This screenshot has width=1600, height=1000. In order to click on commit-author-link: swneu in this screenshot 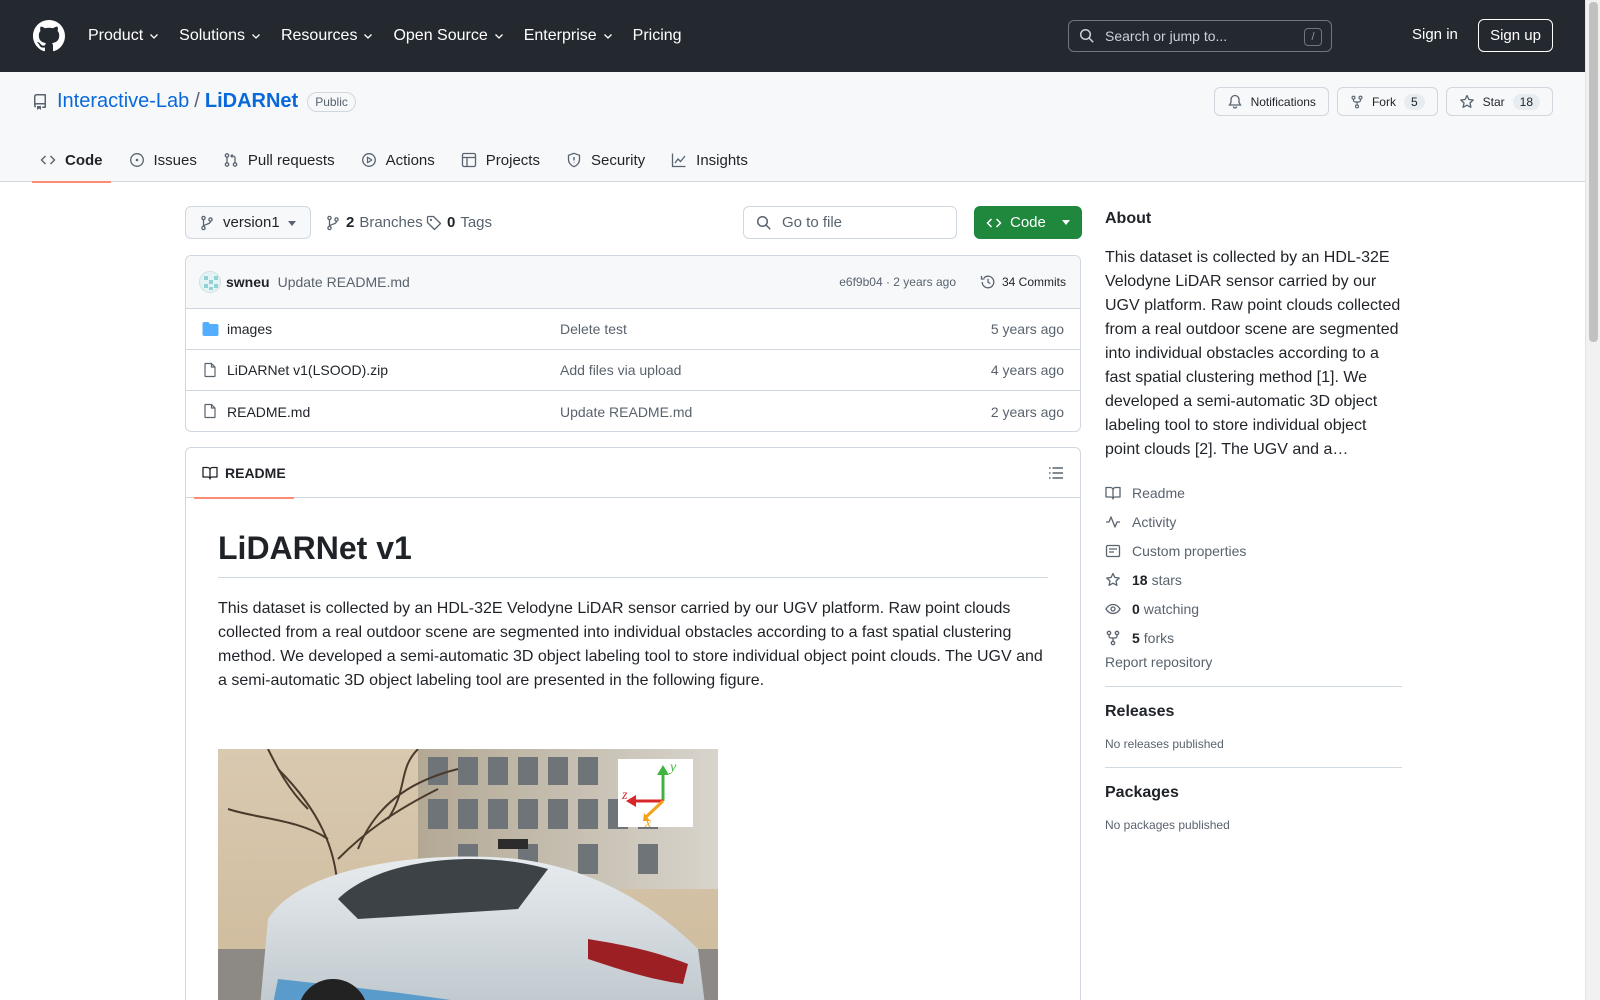, I will do `click(248, 282)`.